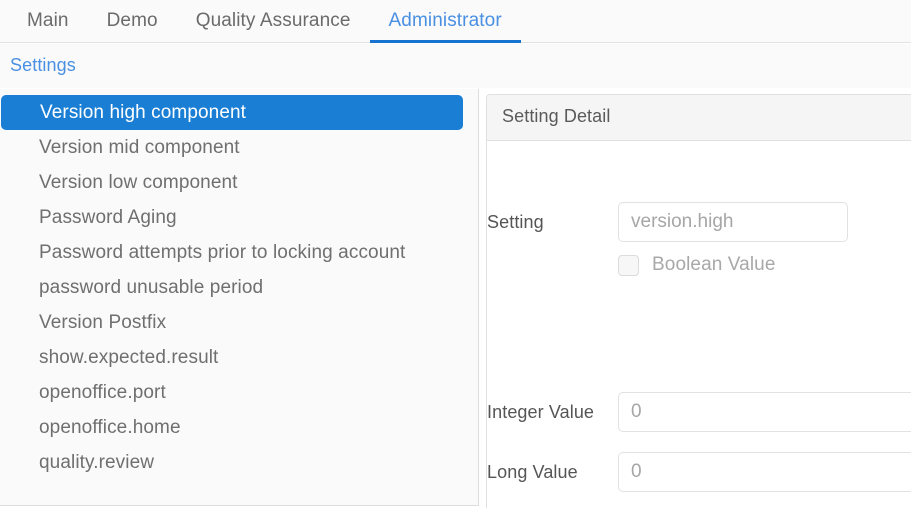 Image resolution: width=911 pixels, height=508 pixels. Describe the element at coordinates (445, 21) in the screenshot. I see `tab-administrator: Administrator` at that location.